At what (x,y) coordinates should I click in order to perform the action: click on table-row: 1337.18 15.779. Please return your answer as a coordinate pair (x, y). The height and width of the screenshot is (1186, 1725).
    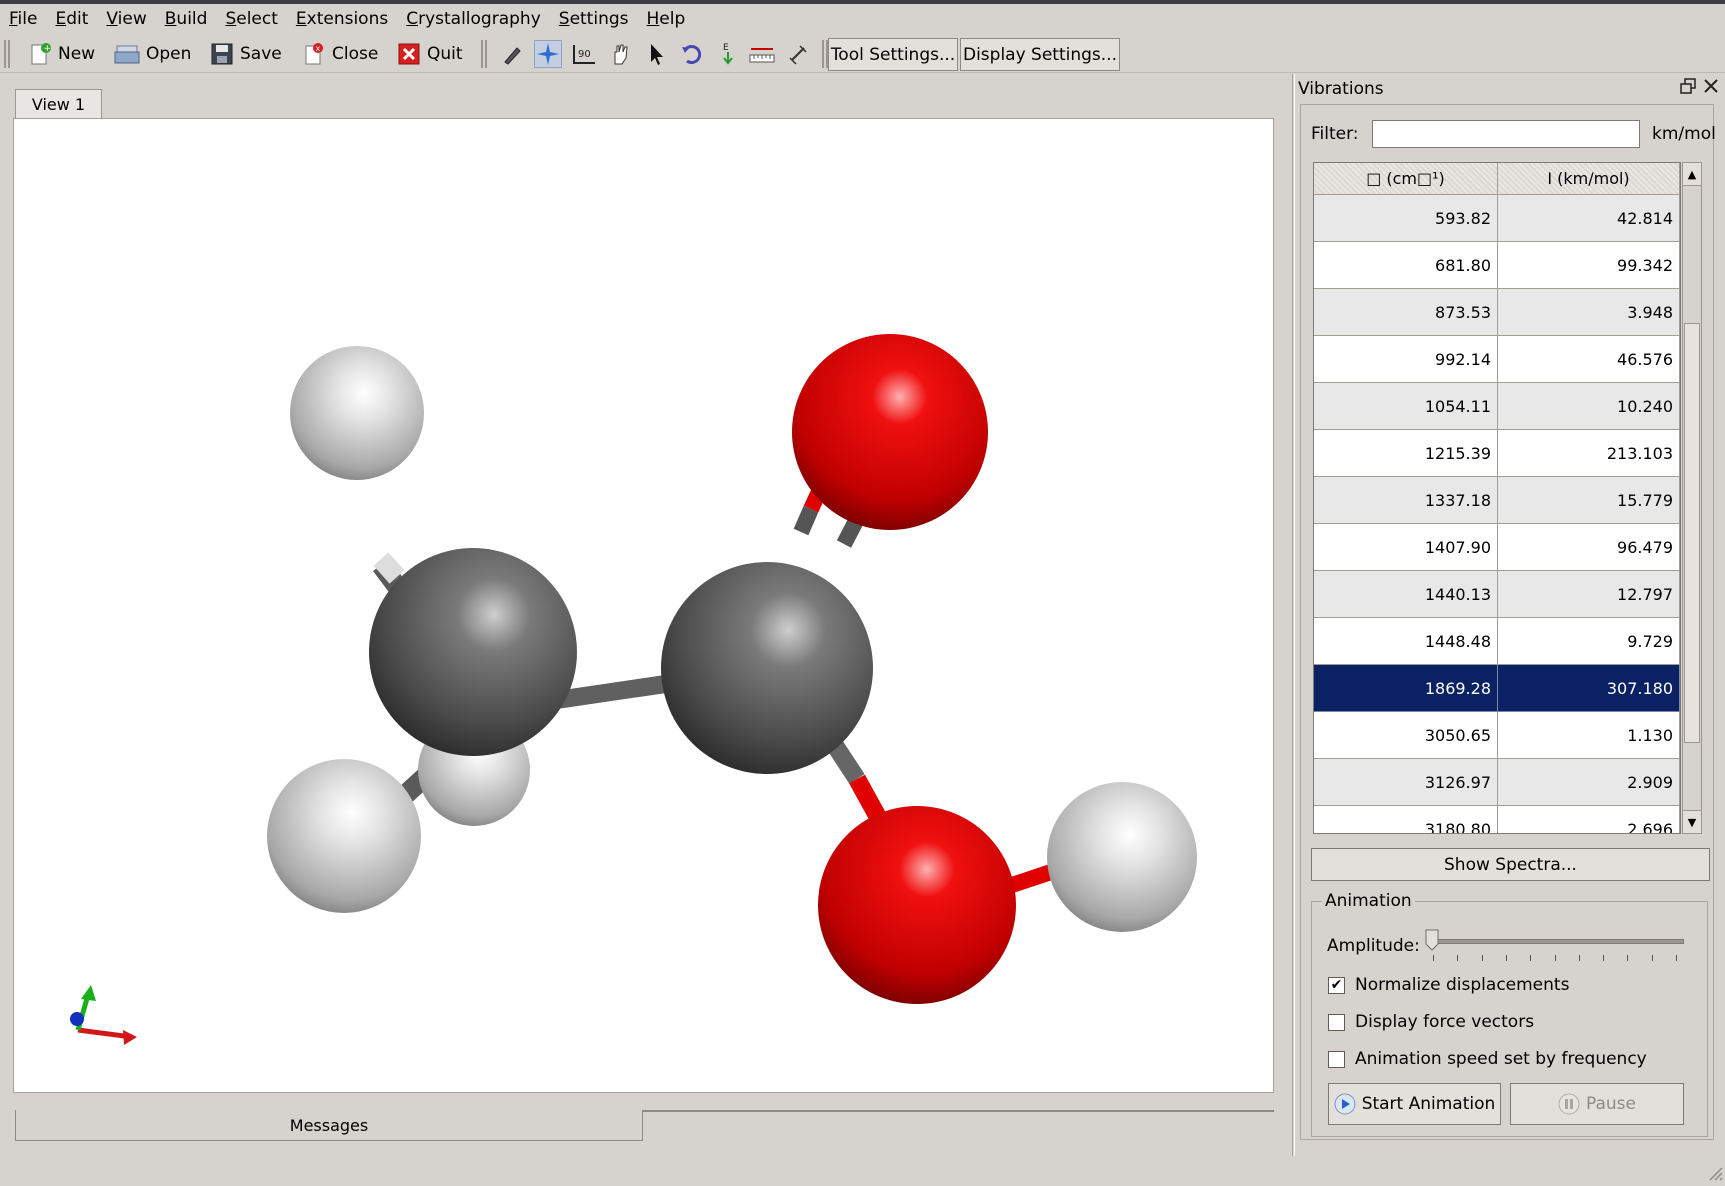
    Looking at the image, I should click on (1497, 500).